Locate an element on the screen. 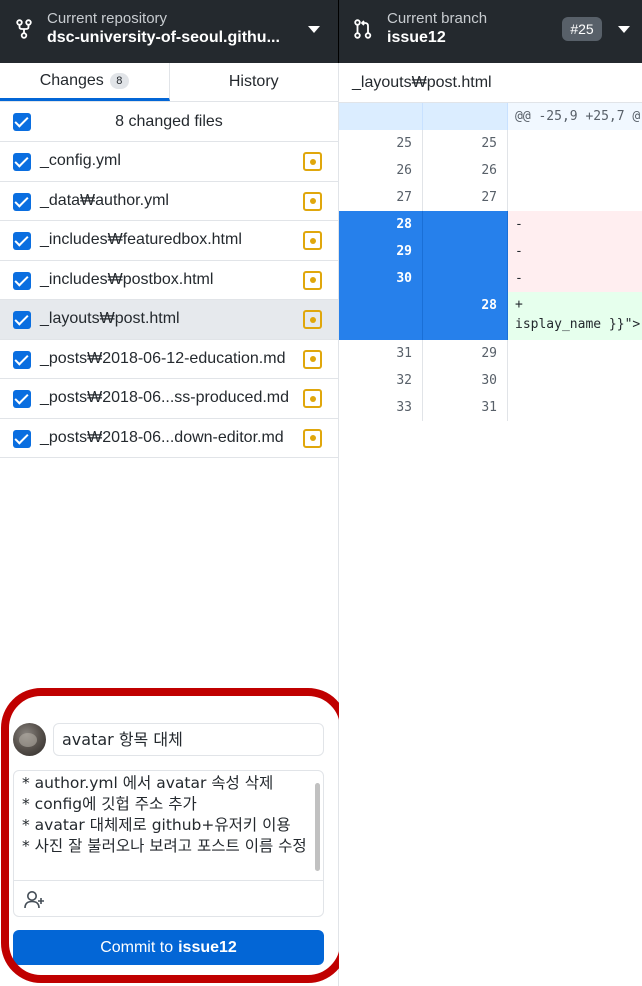 The width and height of the screenshot is (642, 986). file-row: _posts₩2018-06...ss-produced.md is located at coordinates (169, 399).